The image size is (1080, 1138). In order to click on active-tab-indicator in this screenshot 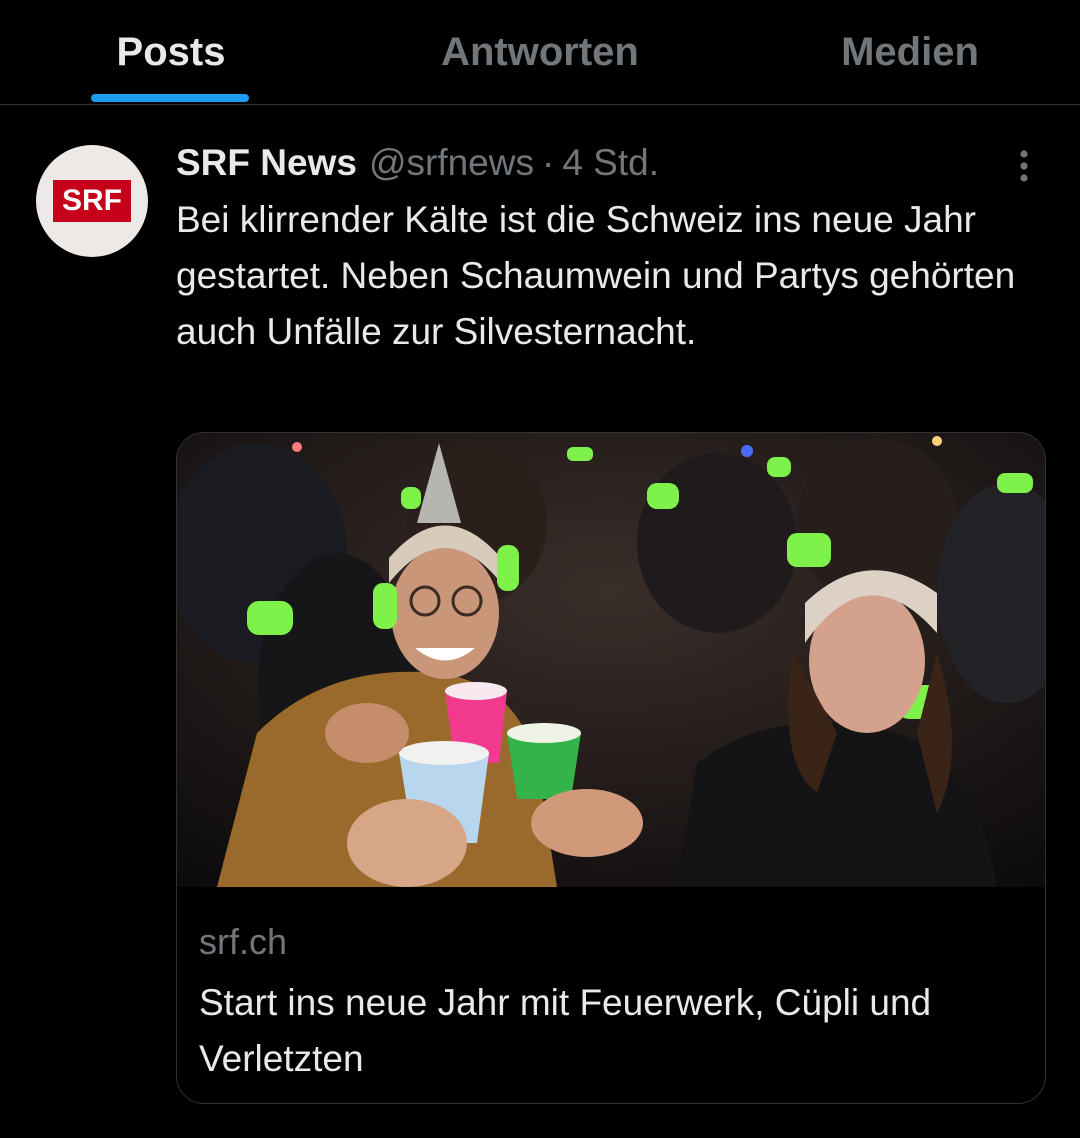, I will do `click(170, 98)`.